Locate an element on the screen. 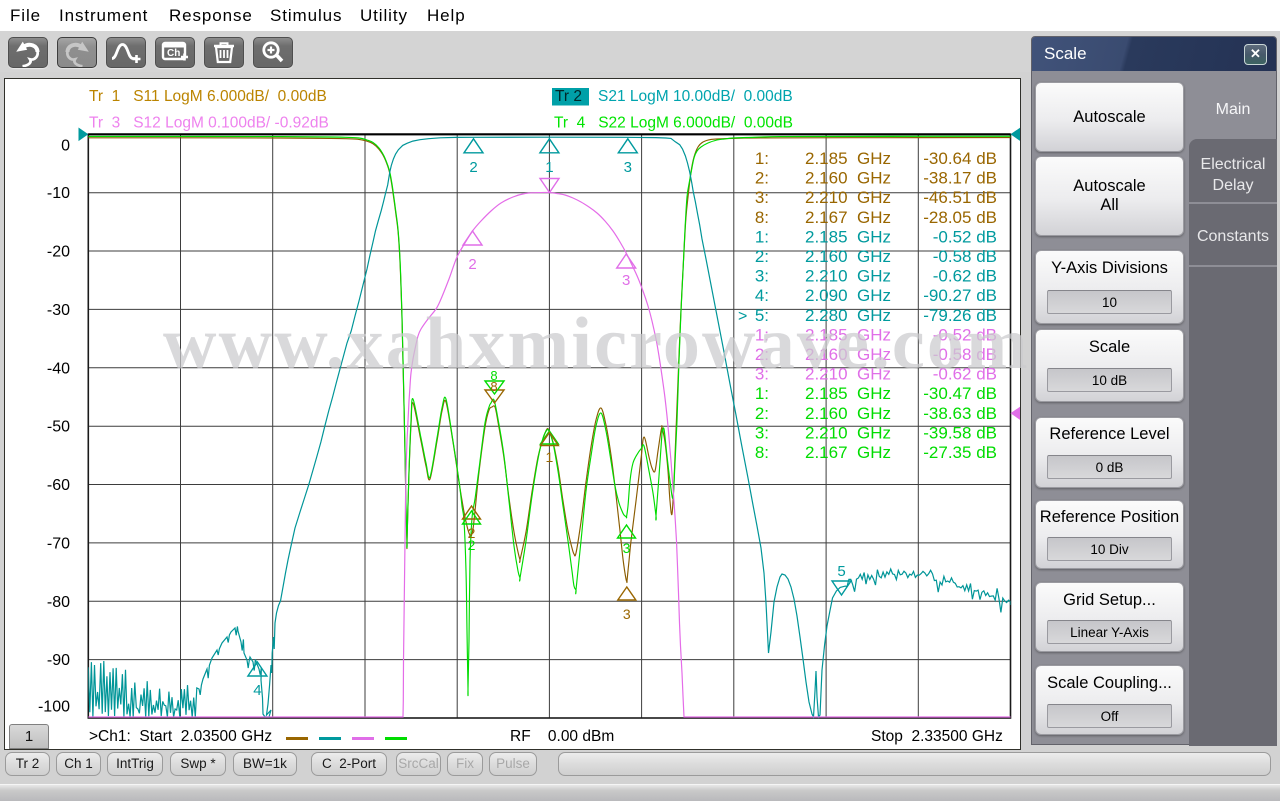 The image size is (1280, 801). svg-text: -80 is located at coordinates (58, 602).